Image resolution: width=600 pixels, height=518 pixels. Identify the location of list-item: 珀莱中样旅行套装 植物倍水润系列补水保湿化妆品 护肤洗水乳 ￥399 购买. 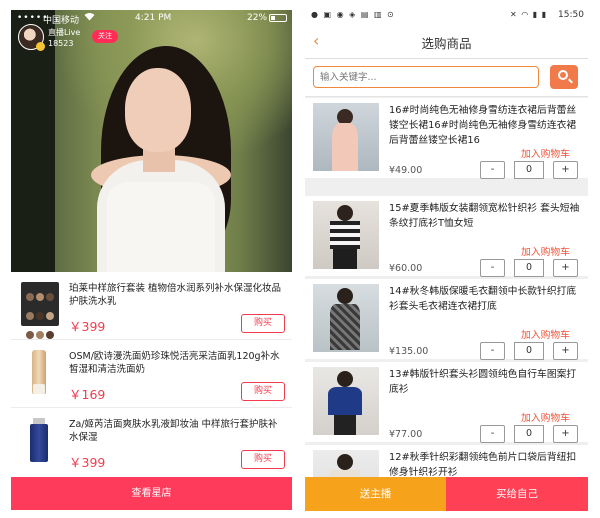
(151, 306).